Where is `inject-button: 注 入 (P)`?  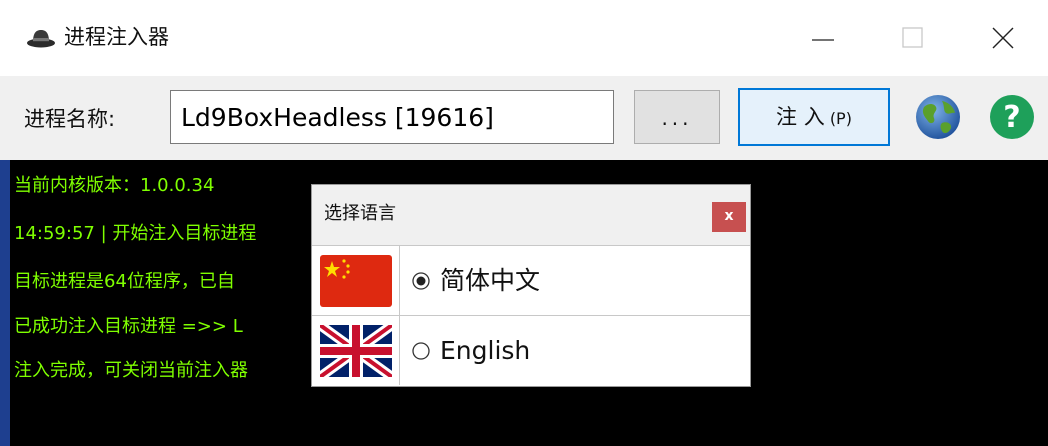
inject-button: 注 入 (P) is located at coordinates (814, 117).